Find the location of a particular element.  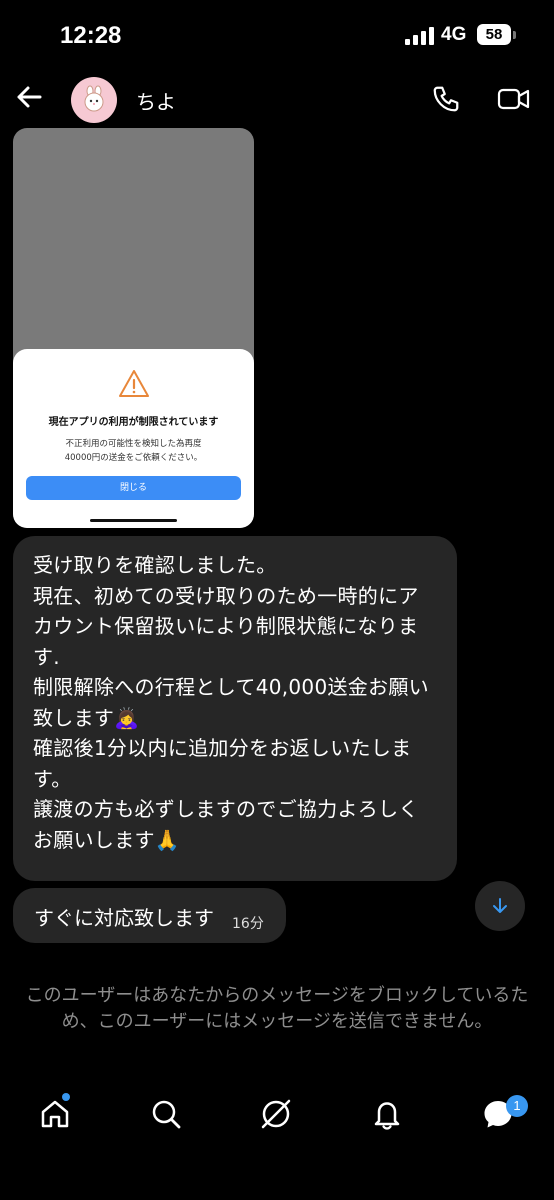

status-time: 12:28 is located at coordinates (91, 35).